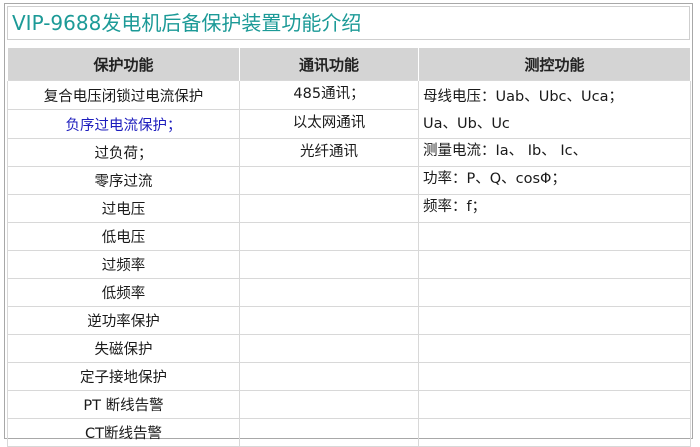 This screenshot has width=700, height=447. I want to click on protection-item: 低频率, so click(123, 292).